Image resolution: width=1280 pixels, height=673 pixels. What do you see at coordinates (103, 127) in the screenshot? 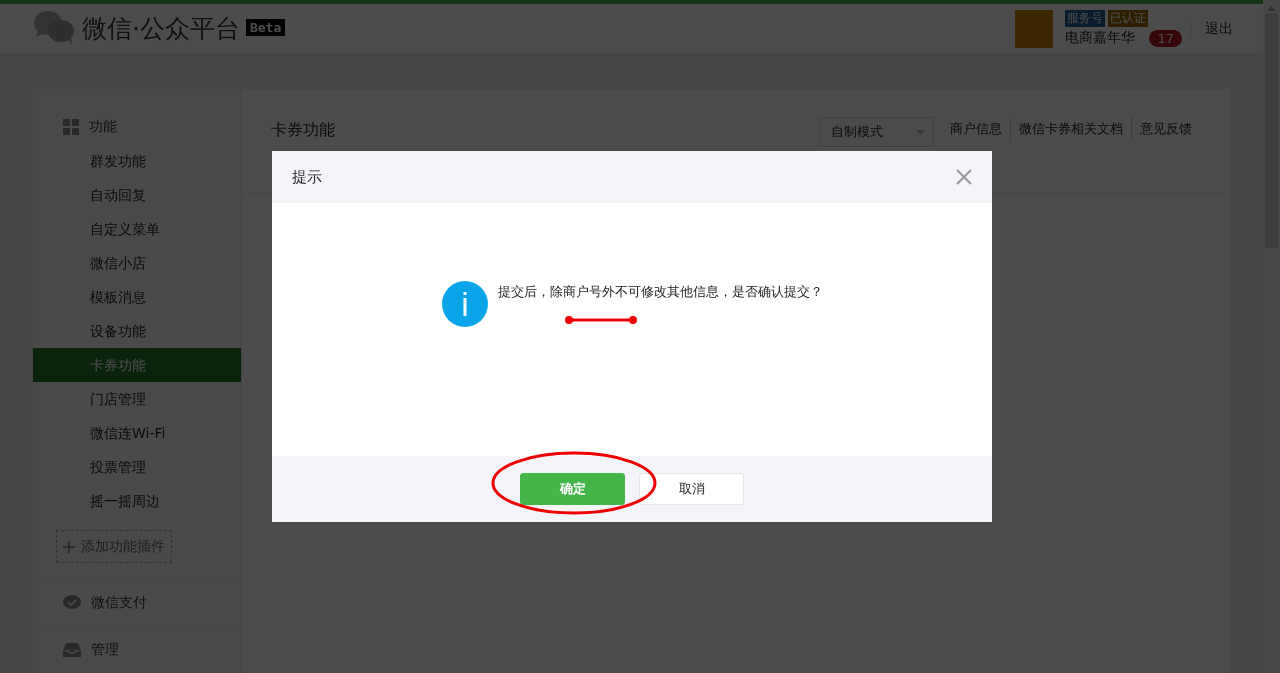
I see `section-title: 功能` at bounding box center [103, 127].